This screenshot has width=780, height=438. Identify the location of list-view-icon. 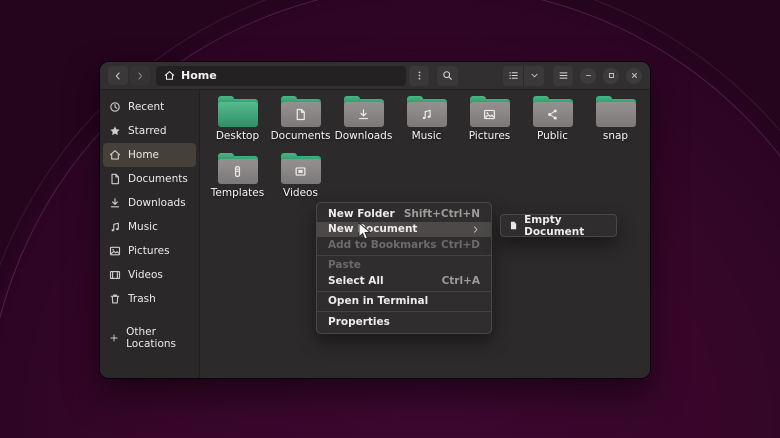
(513, 75).